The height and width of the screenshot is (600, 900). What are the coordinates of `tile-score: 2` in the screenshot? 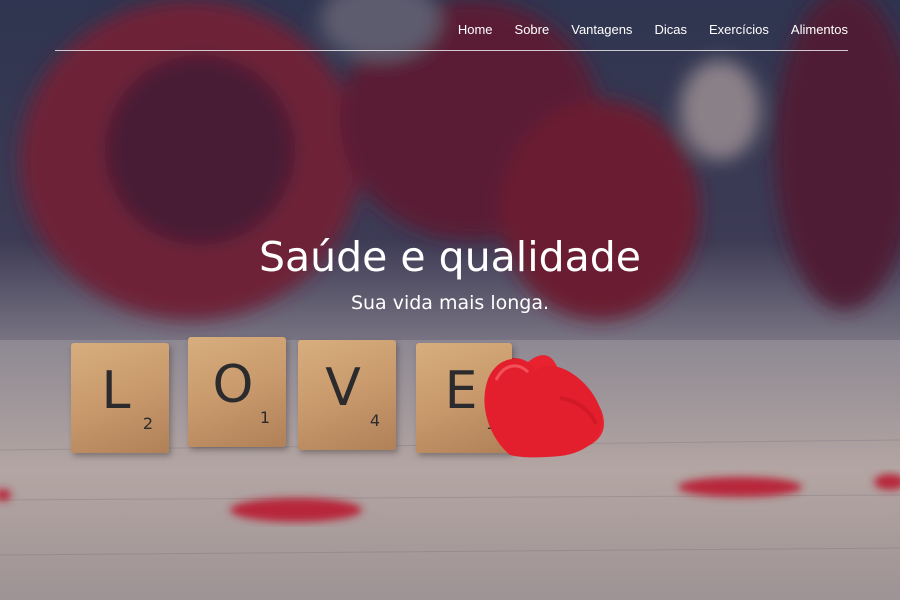 It's located at (147, 423).